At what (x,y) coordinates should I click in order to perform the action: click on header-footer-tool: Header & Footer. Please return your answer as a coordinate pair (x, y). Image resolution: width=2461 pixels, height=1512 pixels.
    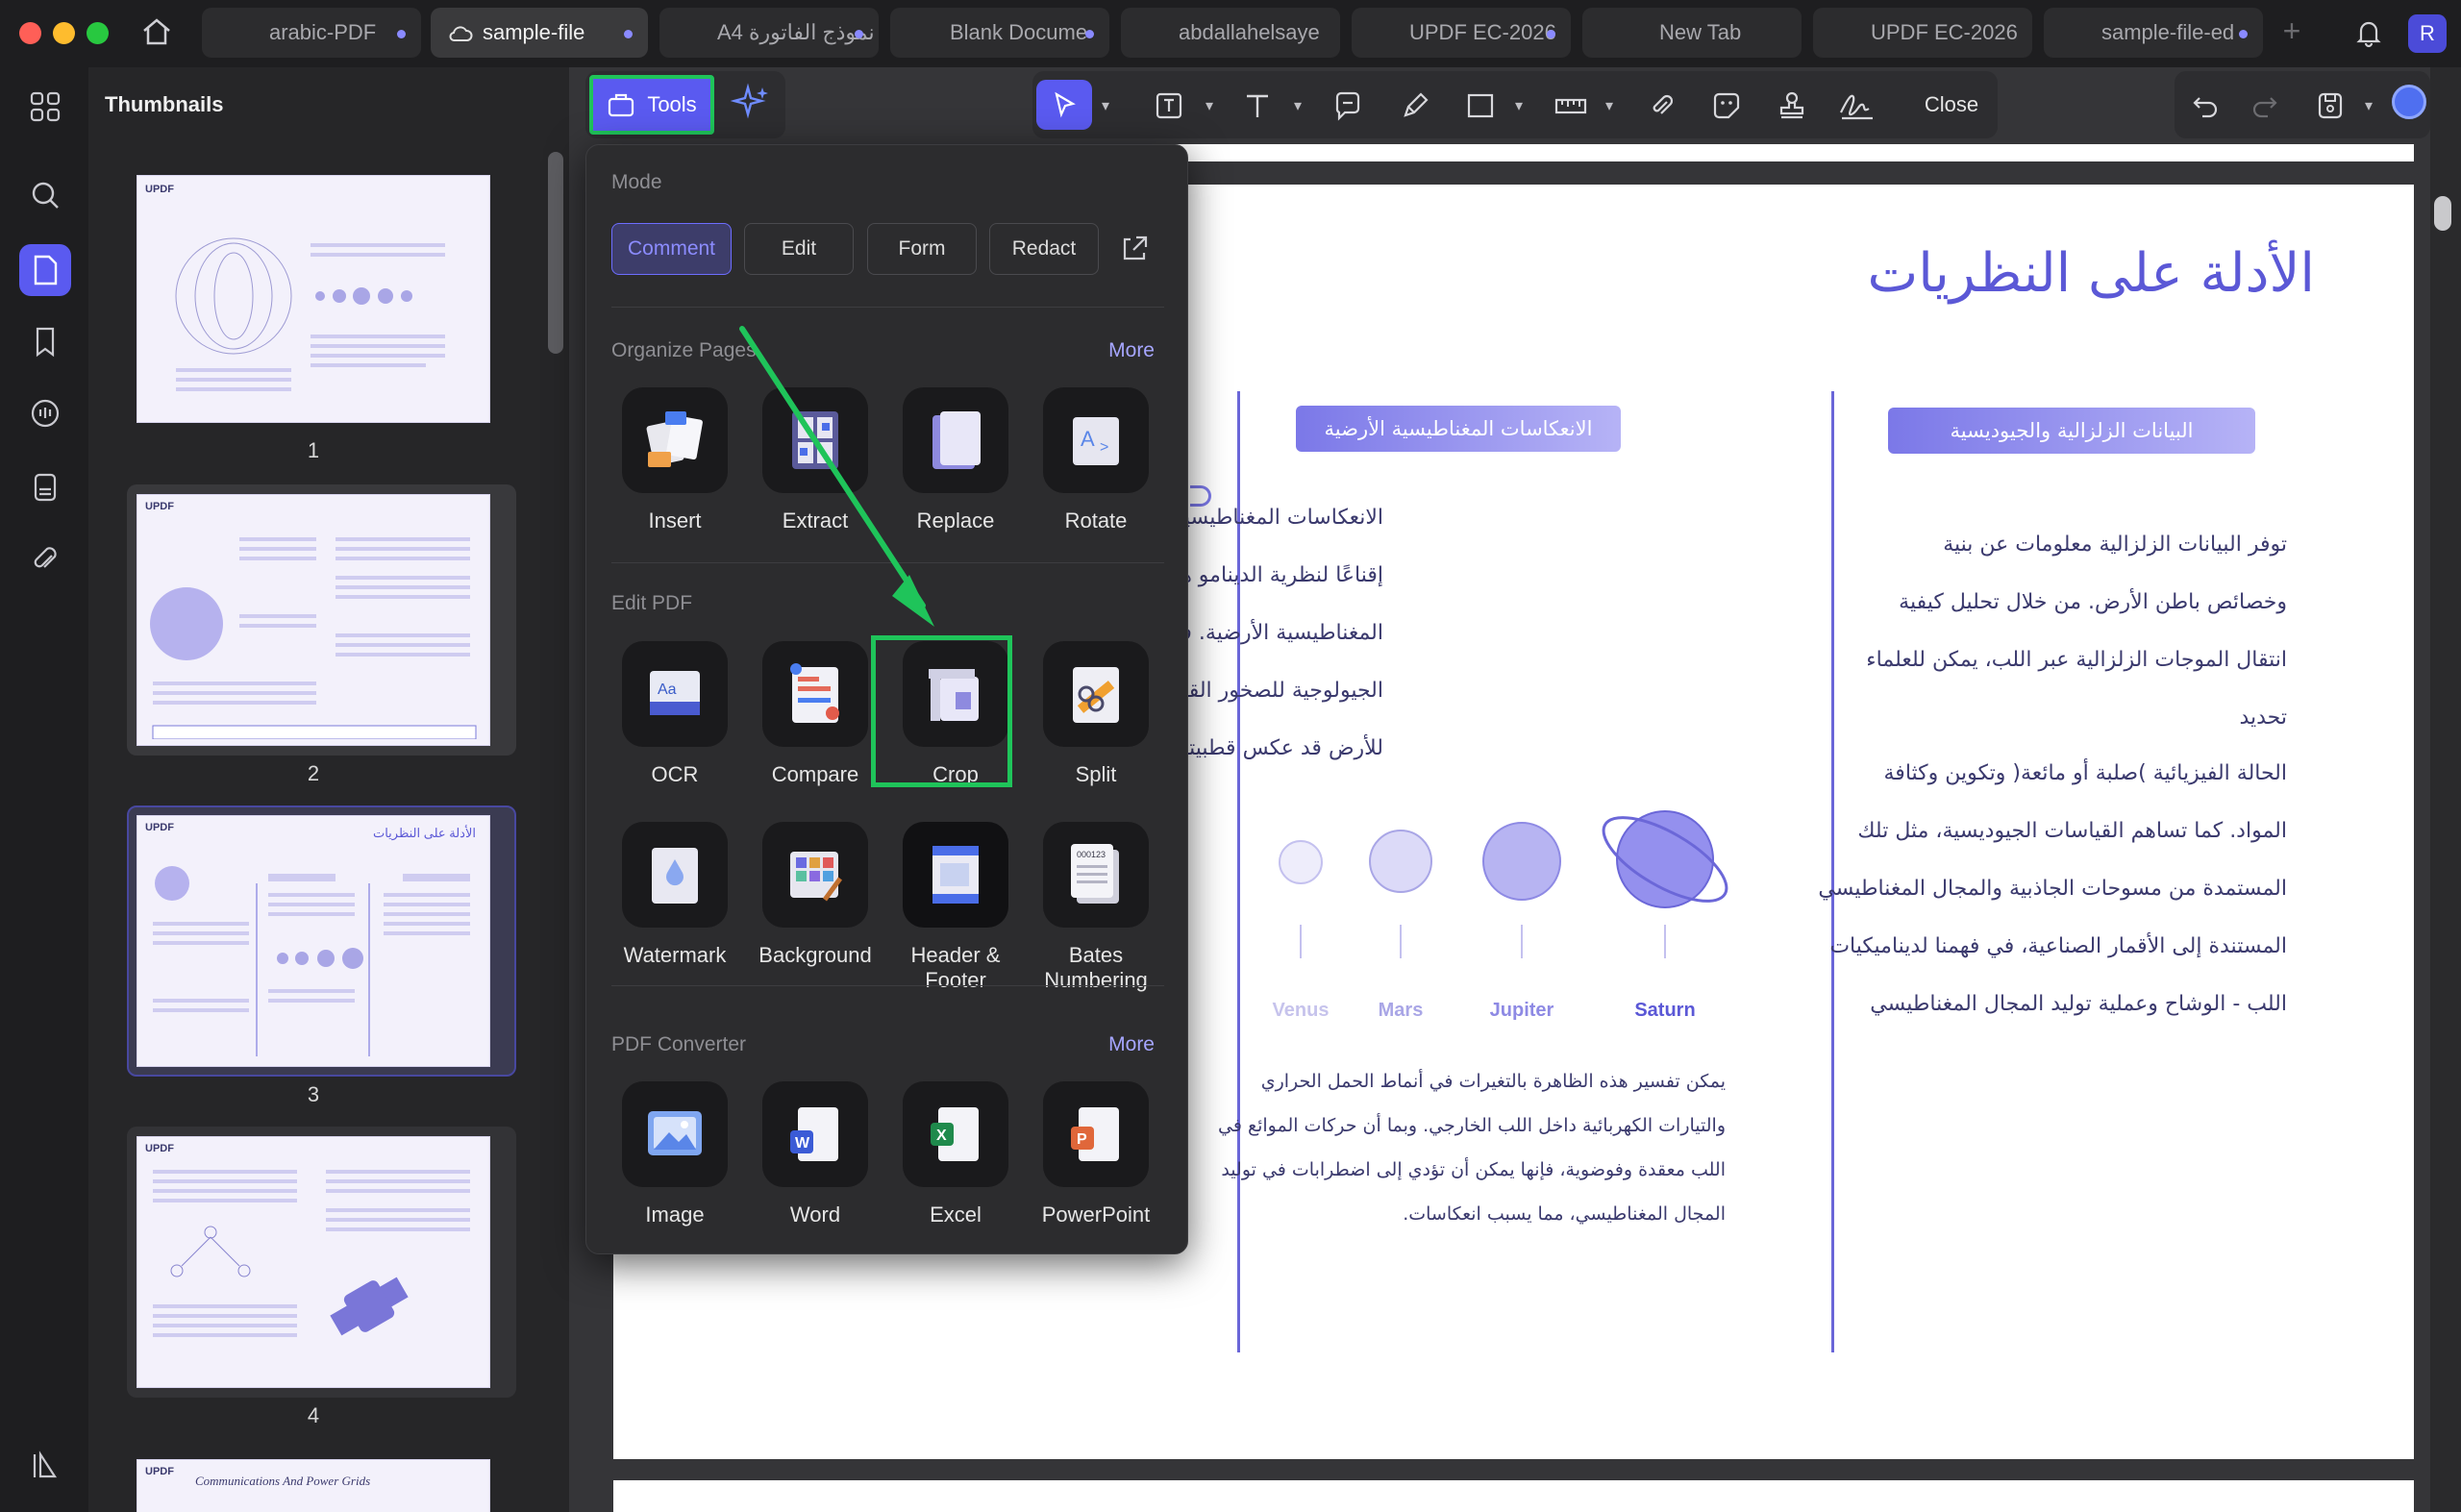
    Looking at the image, I should click on (955, 907).